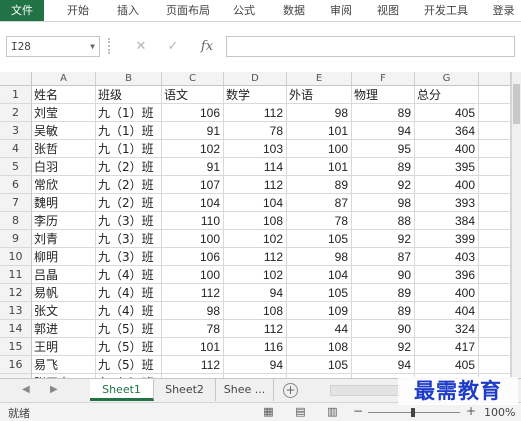  What do you see at coordinates (16, 203) in the screenshot?
I see `row-header: 7` at bounding box center [16, 203].